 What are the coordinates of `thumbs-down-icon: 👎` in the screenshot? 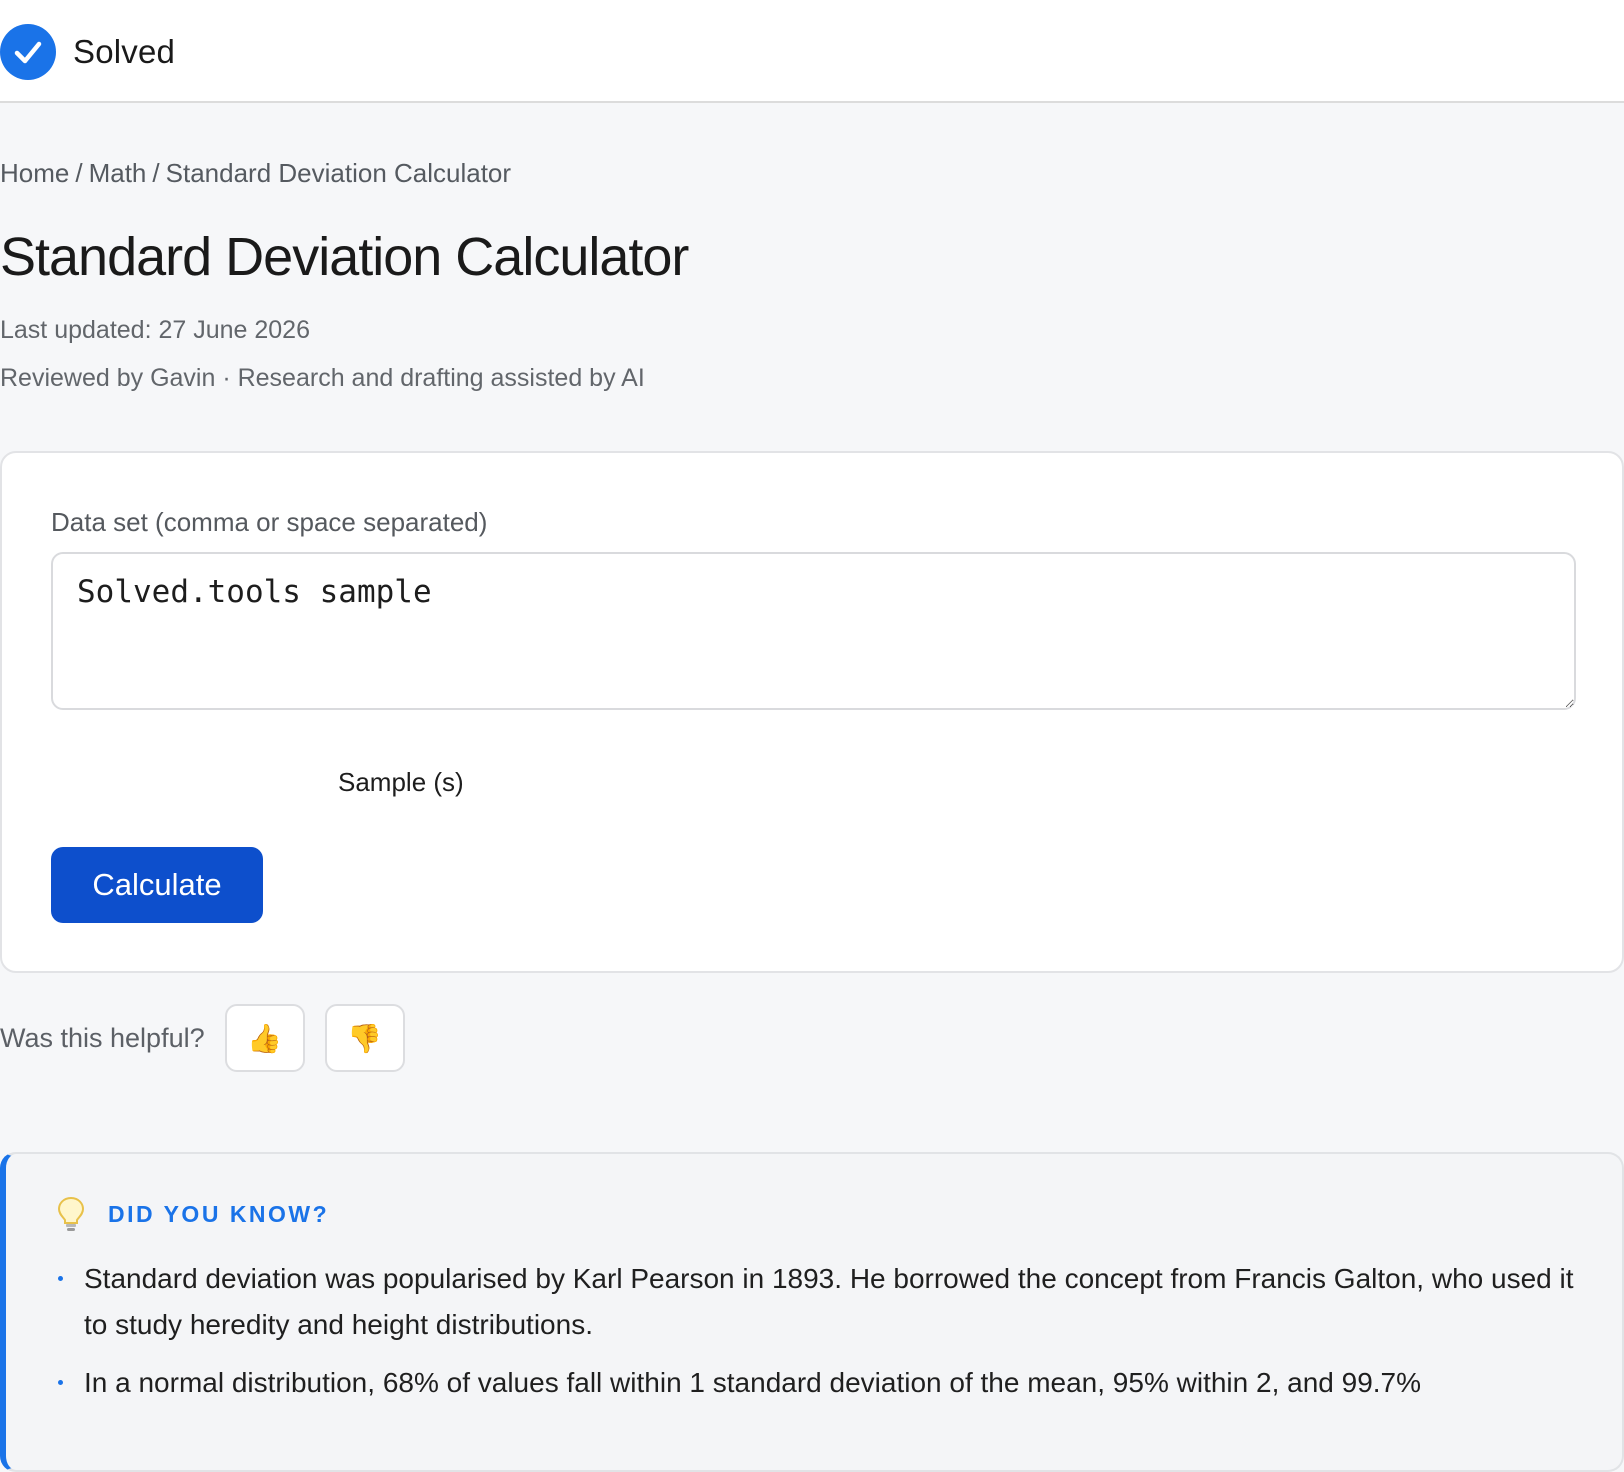 It's located at (365, 1038).